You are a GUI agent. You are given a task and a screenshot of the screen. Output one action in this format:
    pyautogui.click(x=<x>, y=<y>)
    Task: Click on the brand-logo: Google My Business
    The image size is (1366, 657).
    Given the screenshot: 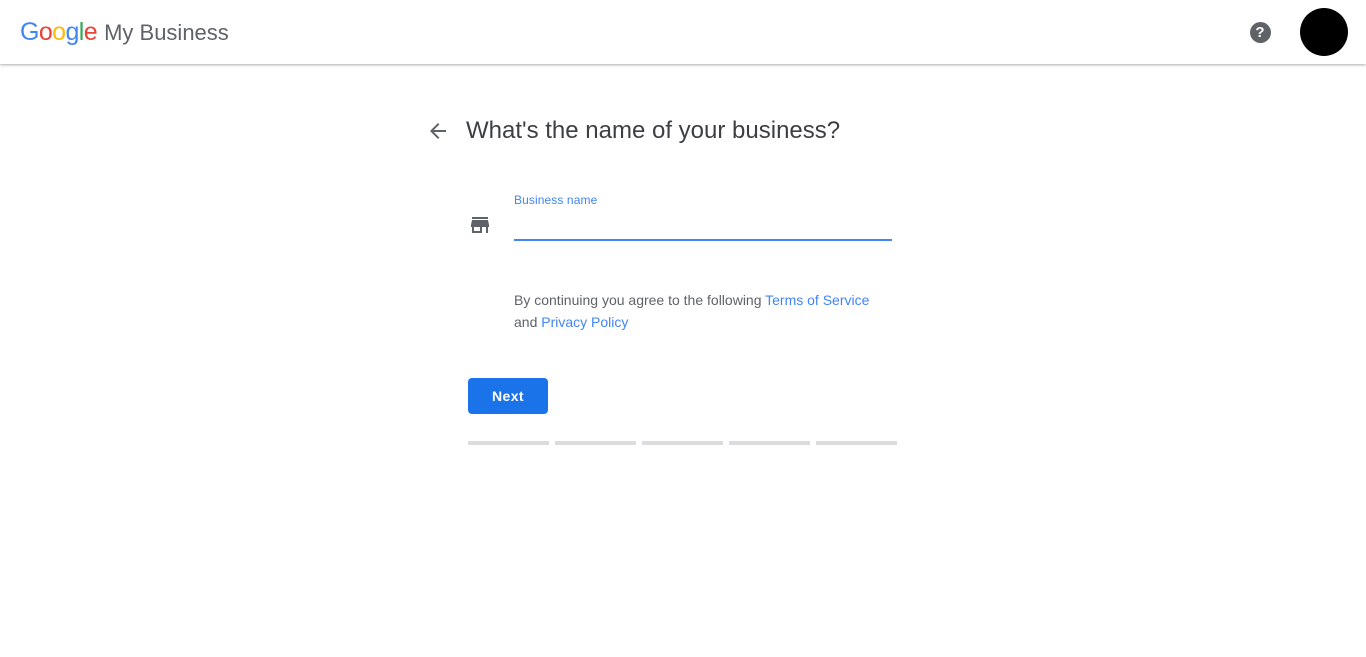 What is the action you would take?
    pyautogui.click(x=124, y=32)
    